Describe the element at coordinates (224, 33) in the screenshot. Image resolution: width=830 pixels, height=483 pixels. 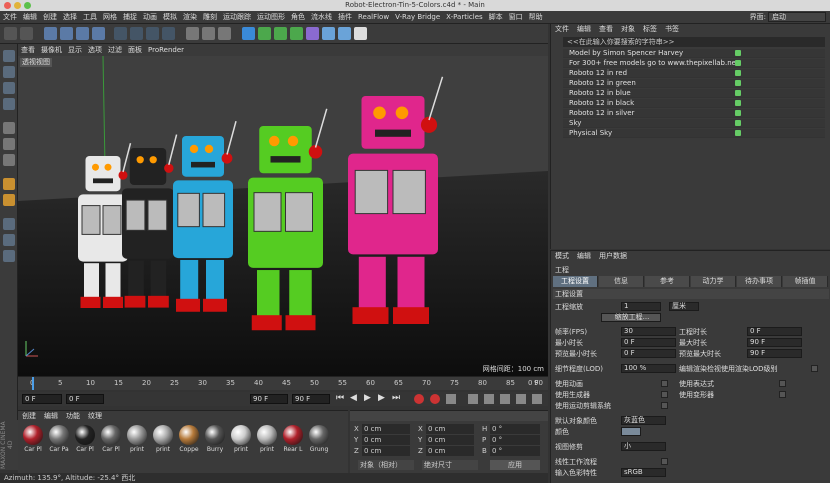
I see `render-settings-icon` at that location.